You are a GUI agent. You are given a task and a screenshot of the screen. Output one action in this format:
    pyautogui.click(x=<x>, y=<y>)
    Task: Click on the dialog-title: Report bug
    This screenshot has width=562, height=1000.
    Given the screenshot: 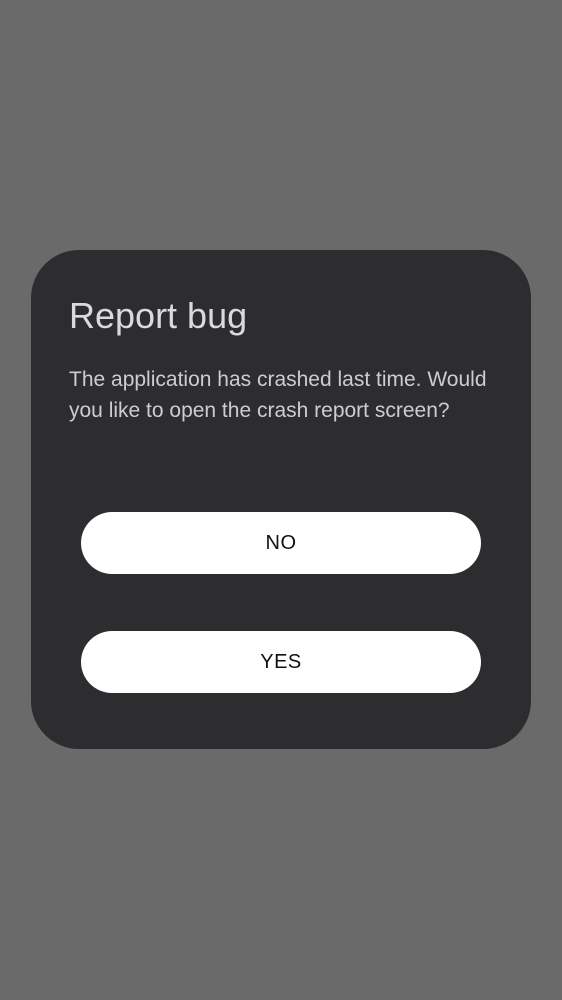 What is the action you would take?
    pyautogui.click(x=158, y=315)
    